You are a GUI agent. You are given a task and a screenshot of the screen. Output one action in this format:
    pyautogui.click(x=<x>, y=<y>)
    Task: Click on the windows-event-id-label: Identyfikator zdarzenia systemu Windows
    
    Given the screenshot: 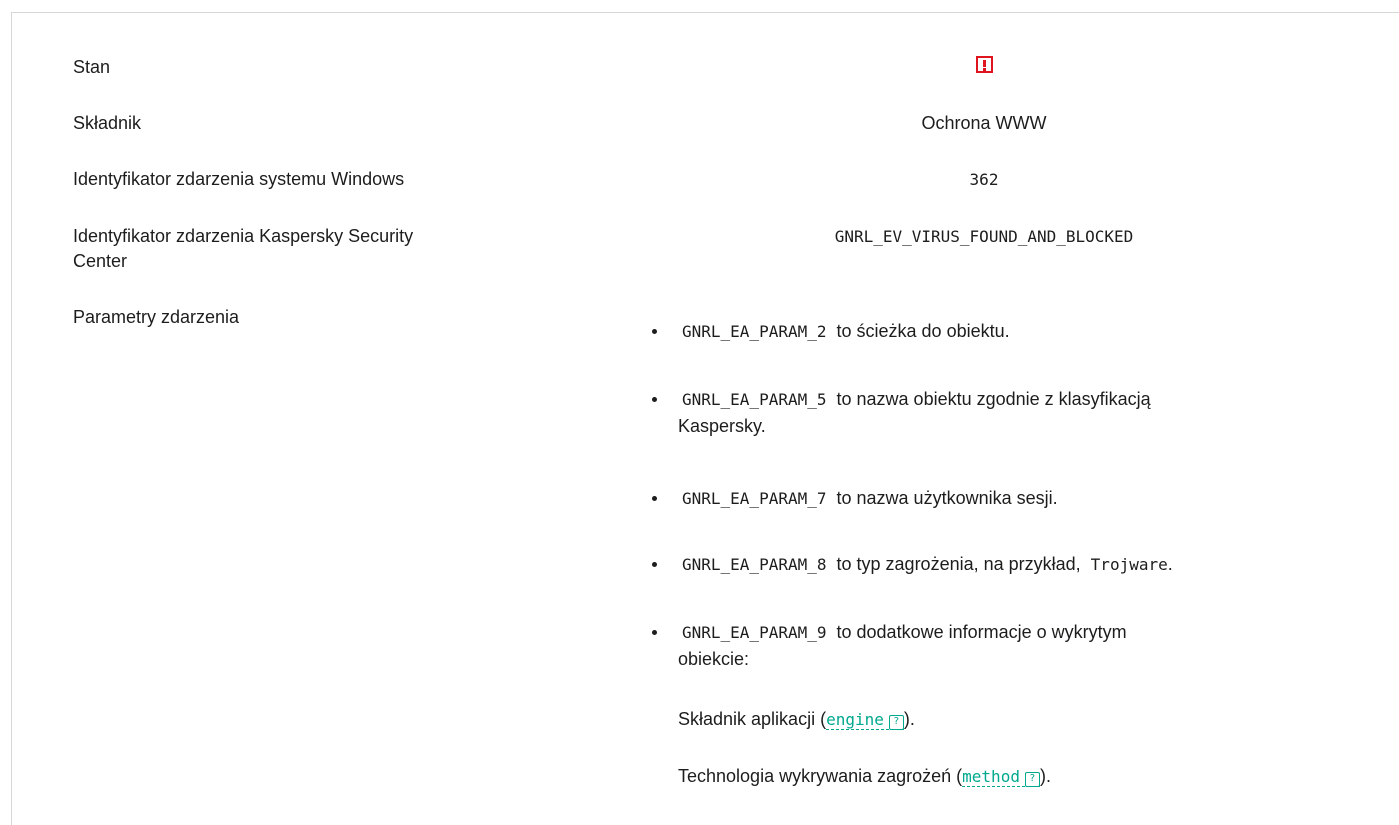 What is the action you would take?
    pyautogui.click(x=239, y=179)
    